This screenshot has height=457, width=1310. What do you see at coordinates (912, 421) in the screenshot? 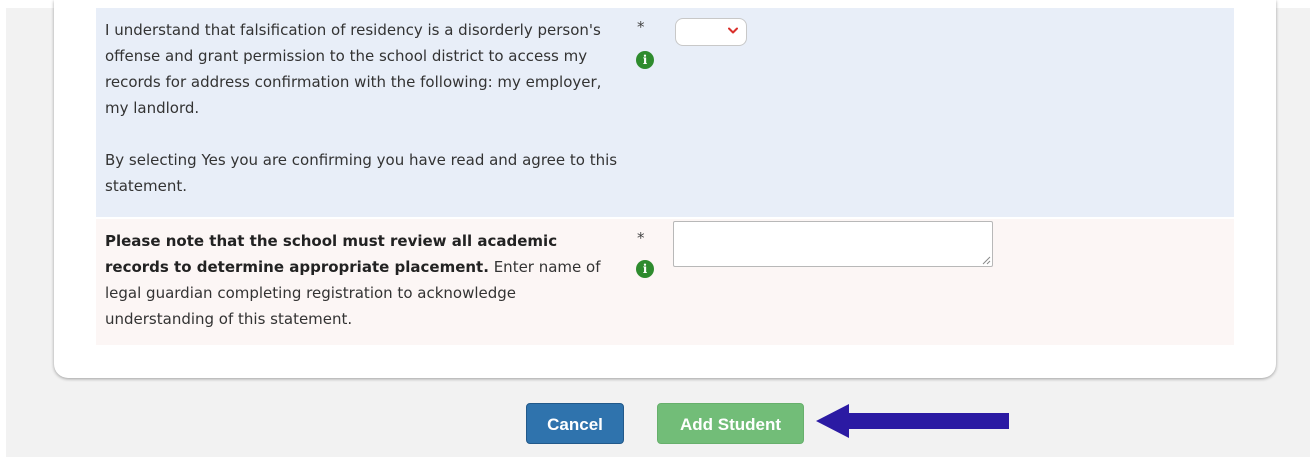
I see `arrow-left-icon` at bounding box center [912, 421].